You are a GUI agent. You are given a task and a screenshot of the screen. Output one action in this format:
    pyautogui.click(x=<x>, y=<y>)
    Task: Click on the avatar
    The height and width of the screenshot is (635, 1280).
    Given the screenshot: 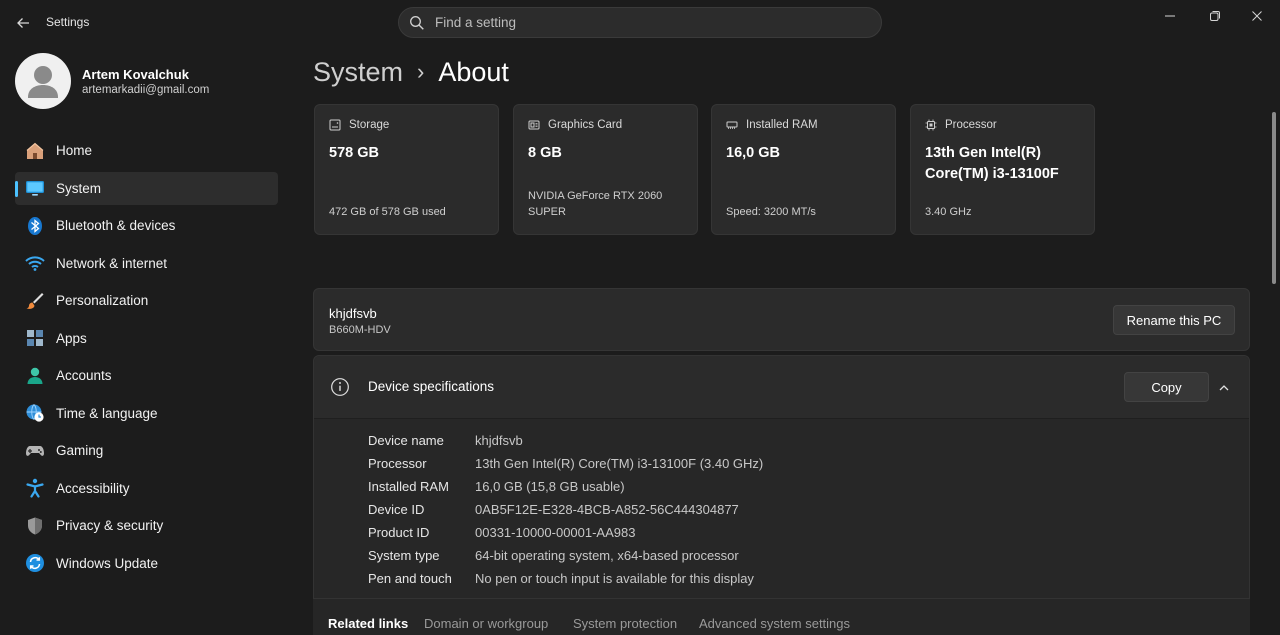 What is the action you would take?
    pyautogui.click(x=43, y=81)
    